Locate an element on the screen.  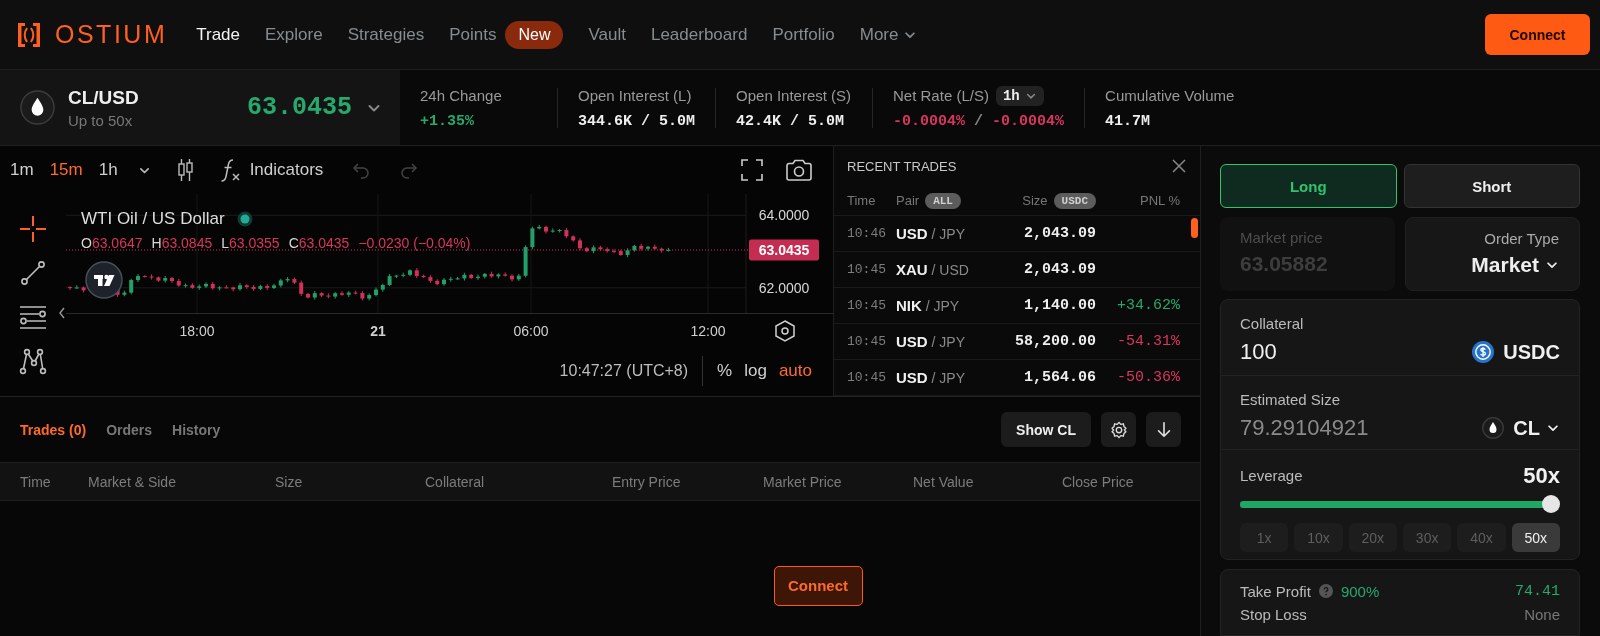
slider-thumb is located at coordinates (1551, 504).